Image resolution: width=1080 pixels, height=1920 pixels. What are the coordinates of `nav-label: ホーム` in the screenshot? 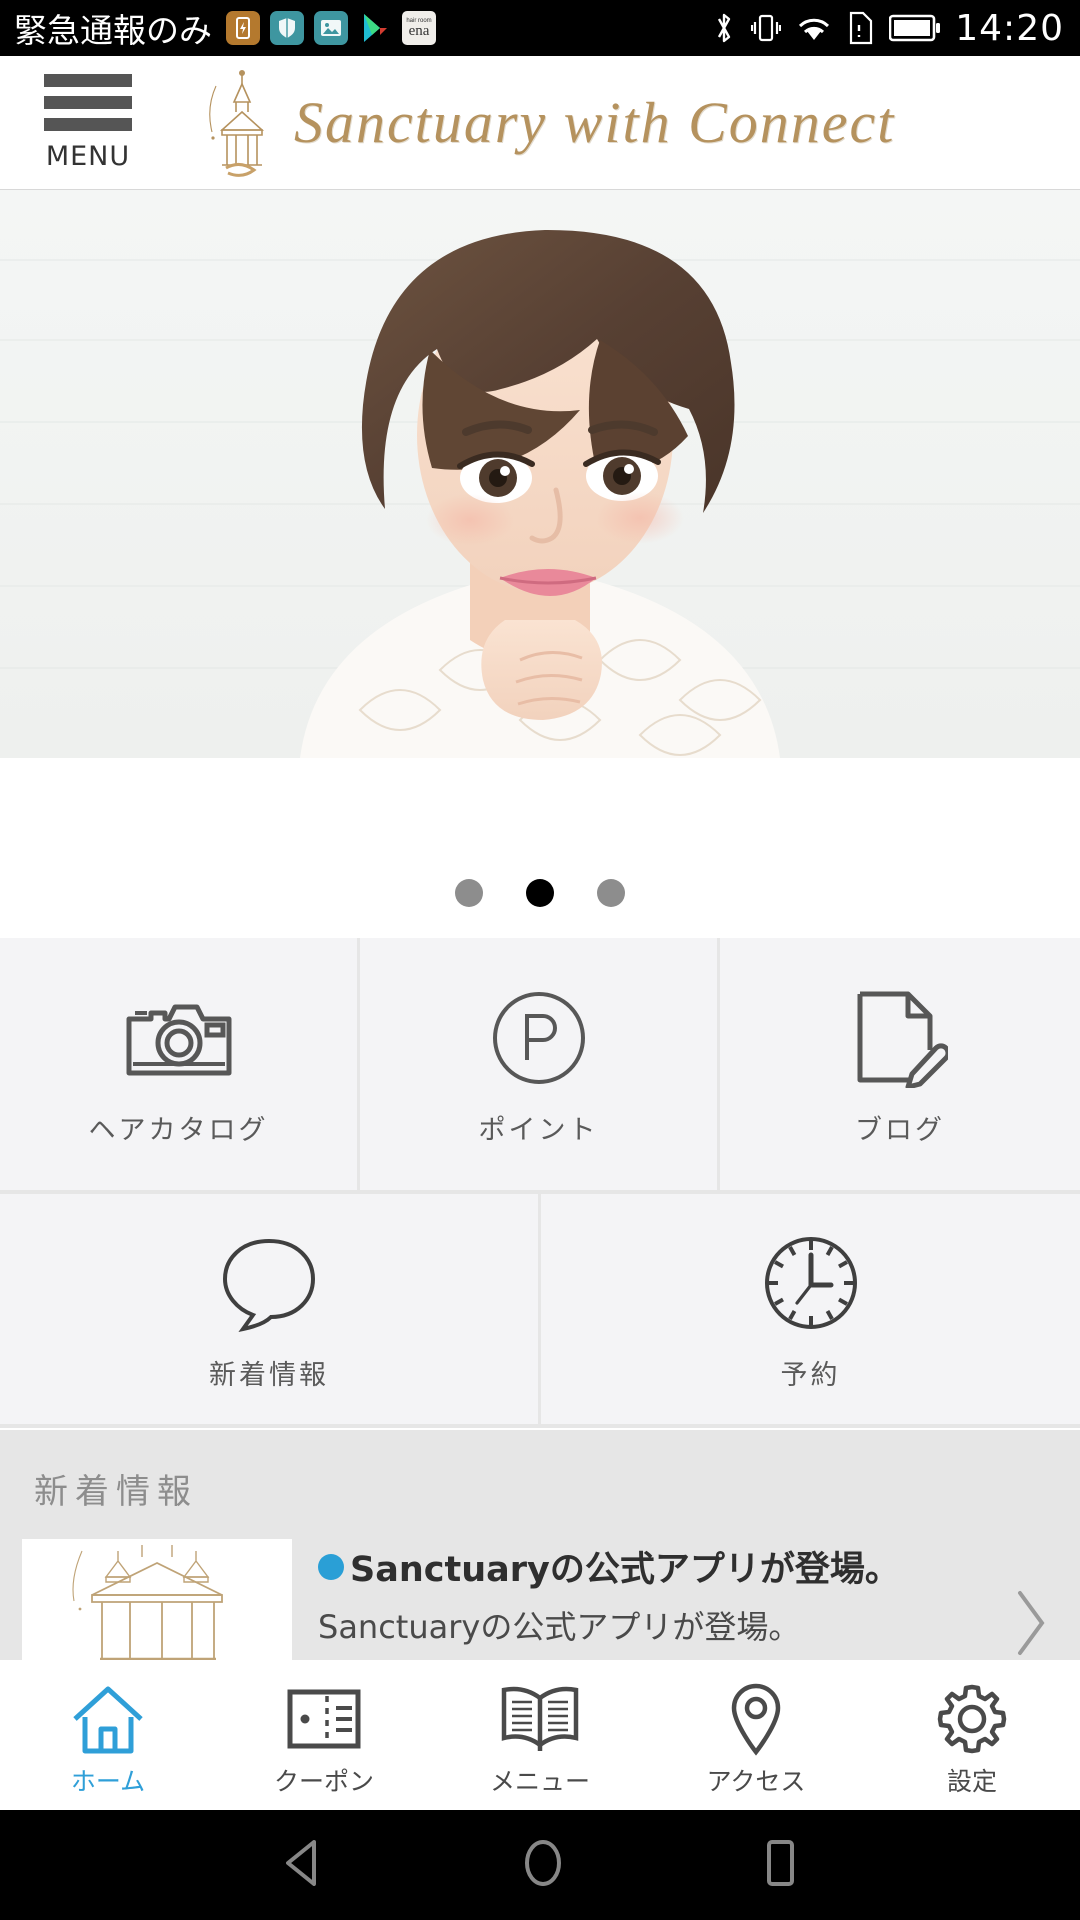 It's located at (108, 1781).